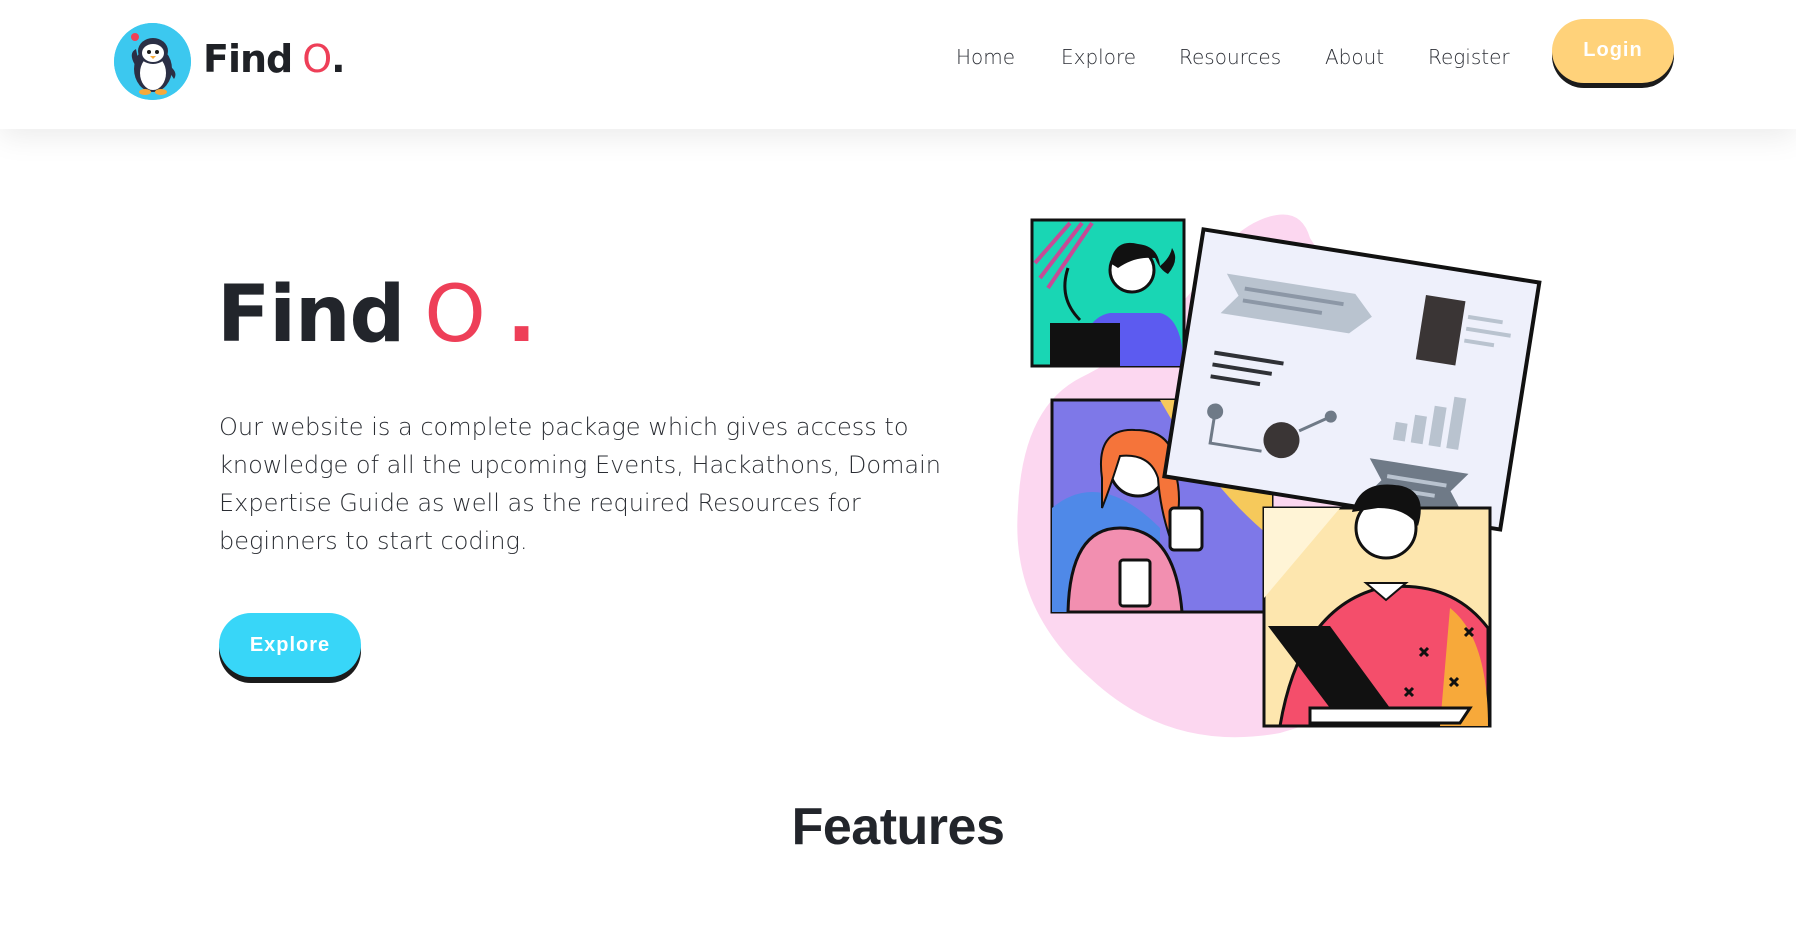 This screenshot has height=933, width=1796. Describe the element at coordinates (1354, 57) in the screenshot. I see `nav-link-about: About` at that location.